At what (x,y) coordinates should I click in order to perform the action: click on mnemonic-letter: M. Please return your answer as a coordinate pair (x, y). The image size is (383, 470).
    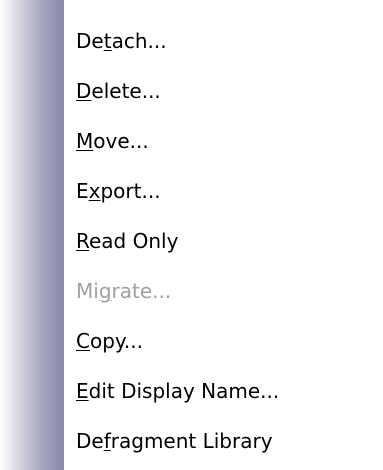
    Looking at the image, I should click on (85, 141).